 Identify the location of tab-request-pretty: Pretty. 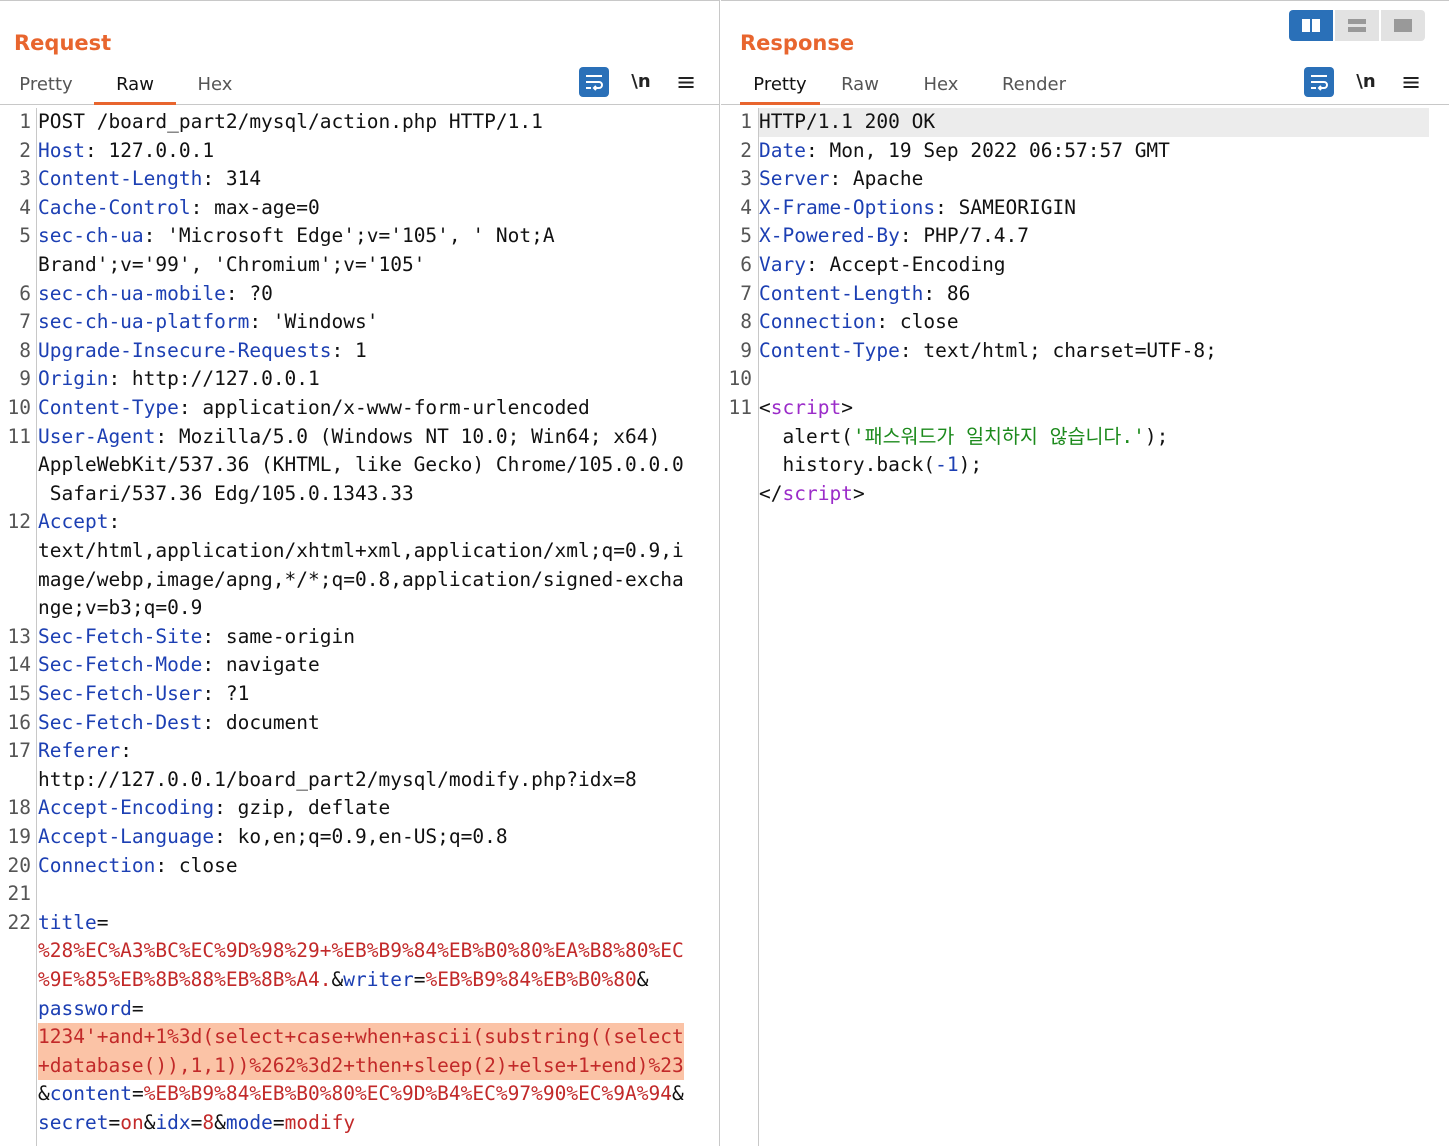
(46, 86).